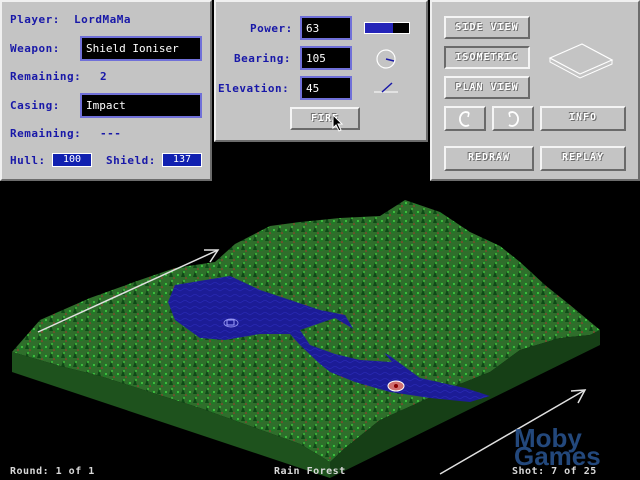 The image size is (640, 480). What do you see at coordinates (35, 105) in the screenshot?
I see `casing-label: Casing:` at bounding box center [35, 105].